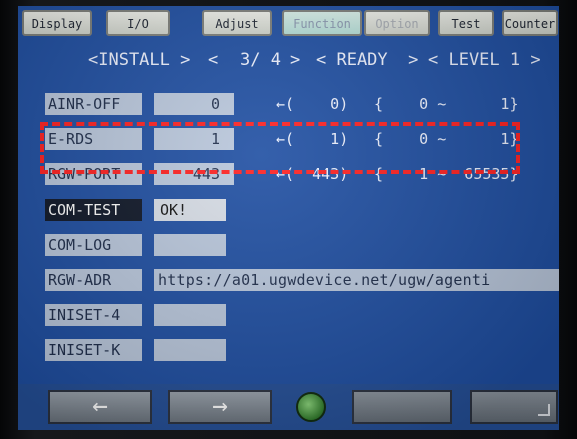 Image resolution: width=577 pixels, height=439 pixels. What do you see at coordinates (139, 60) in the screenshot?
I see `install-nav: <INSTALL >` at bounding box center [139, 60].